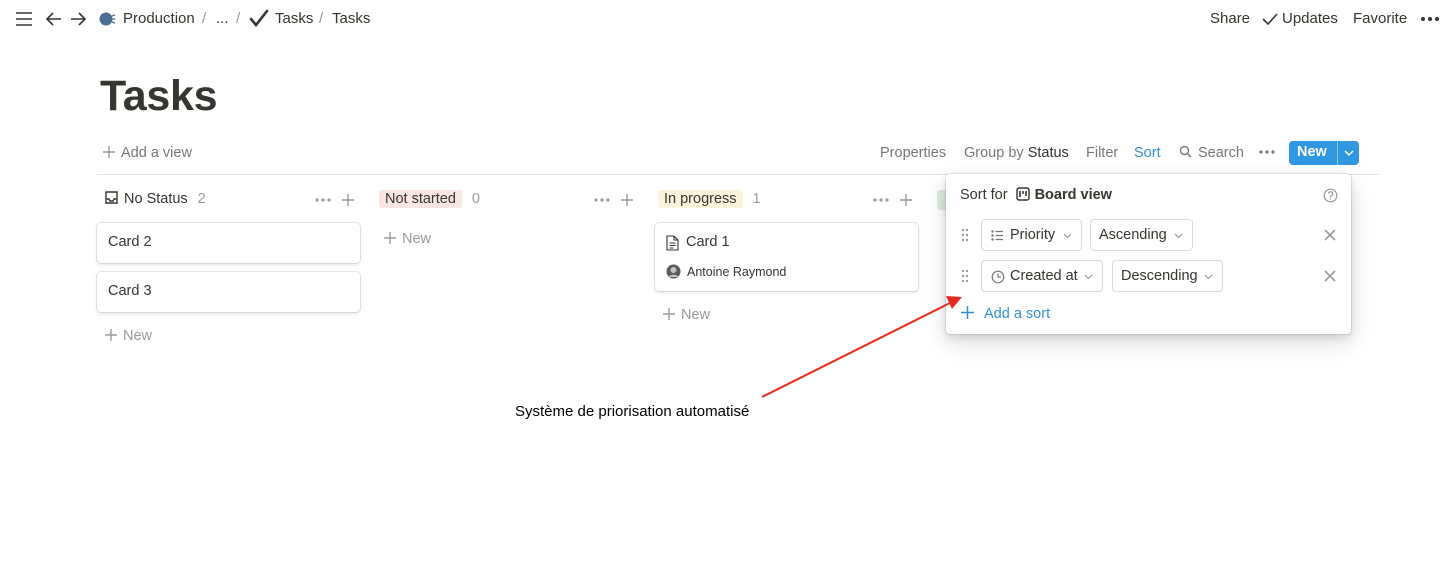 This screenshot has width=1456, height=583. What do you see at coordinates (861, 347) in the screenshot?
I see `annotation-arrow` at bounding box center [861, 347].